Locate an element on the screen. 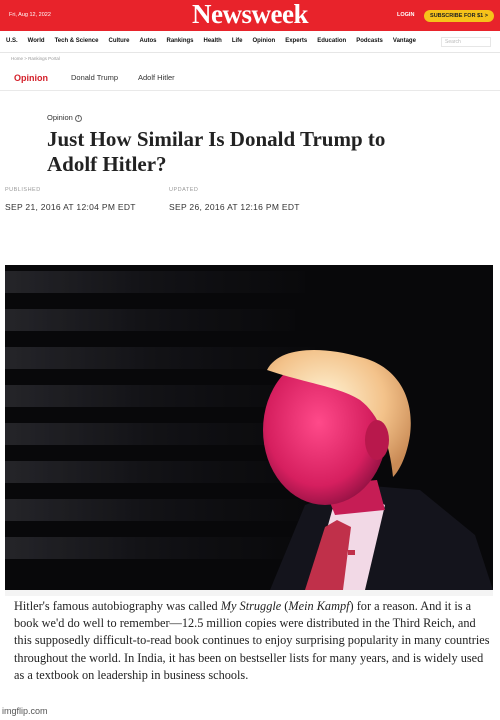 This screenshot has width=500, height=720. published-label: PUBLISHED is located at coordinates (23, 190).